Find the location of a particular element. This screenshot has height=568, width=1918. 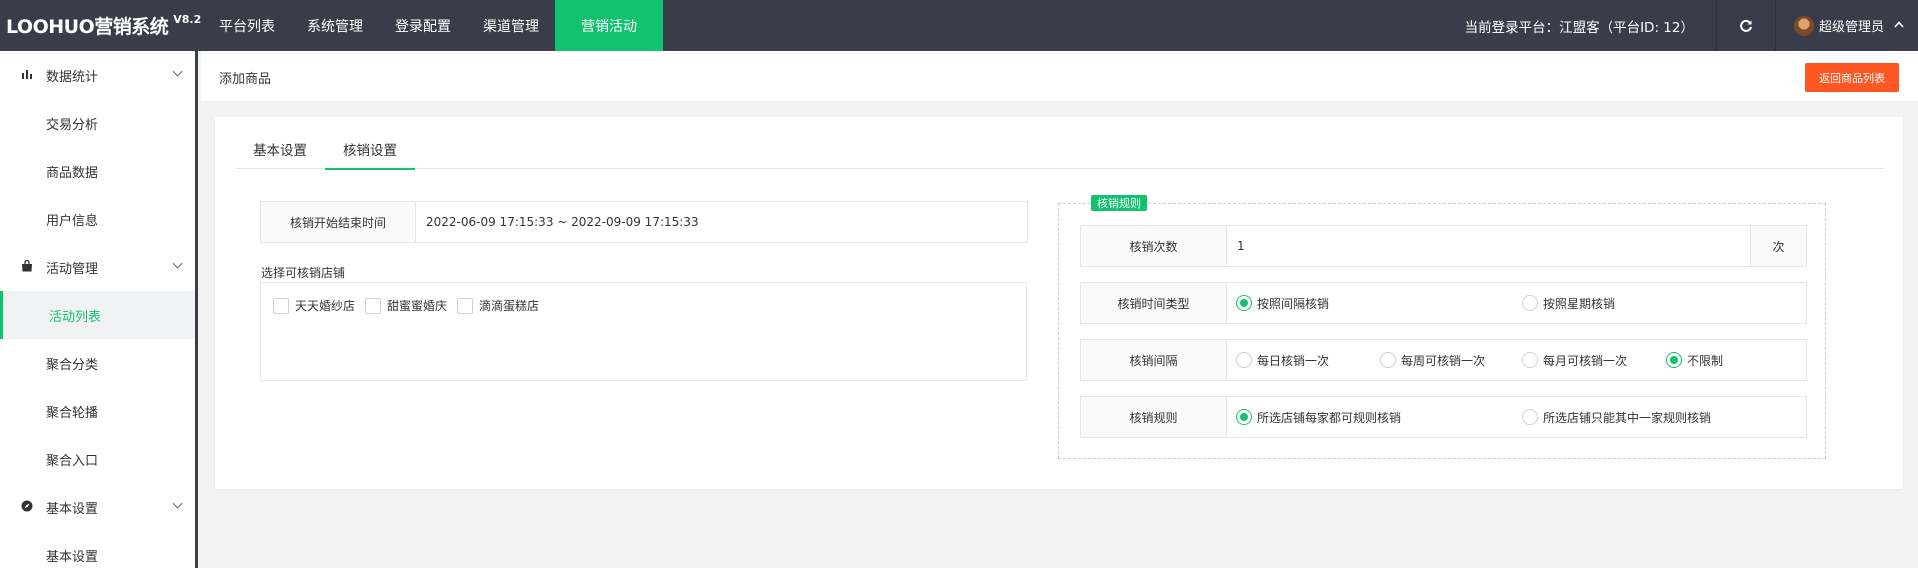

header-right: 当前登录平台：江盟客（平台ID: 12） 超级管理员 is located at coordinates (1691, 25).